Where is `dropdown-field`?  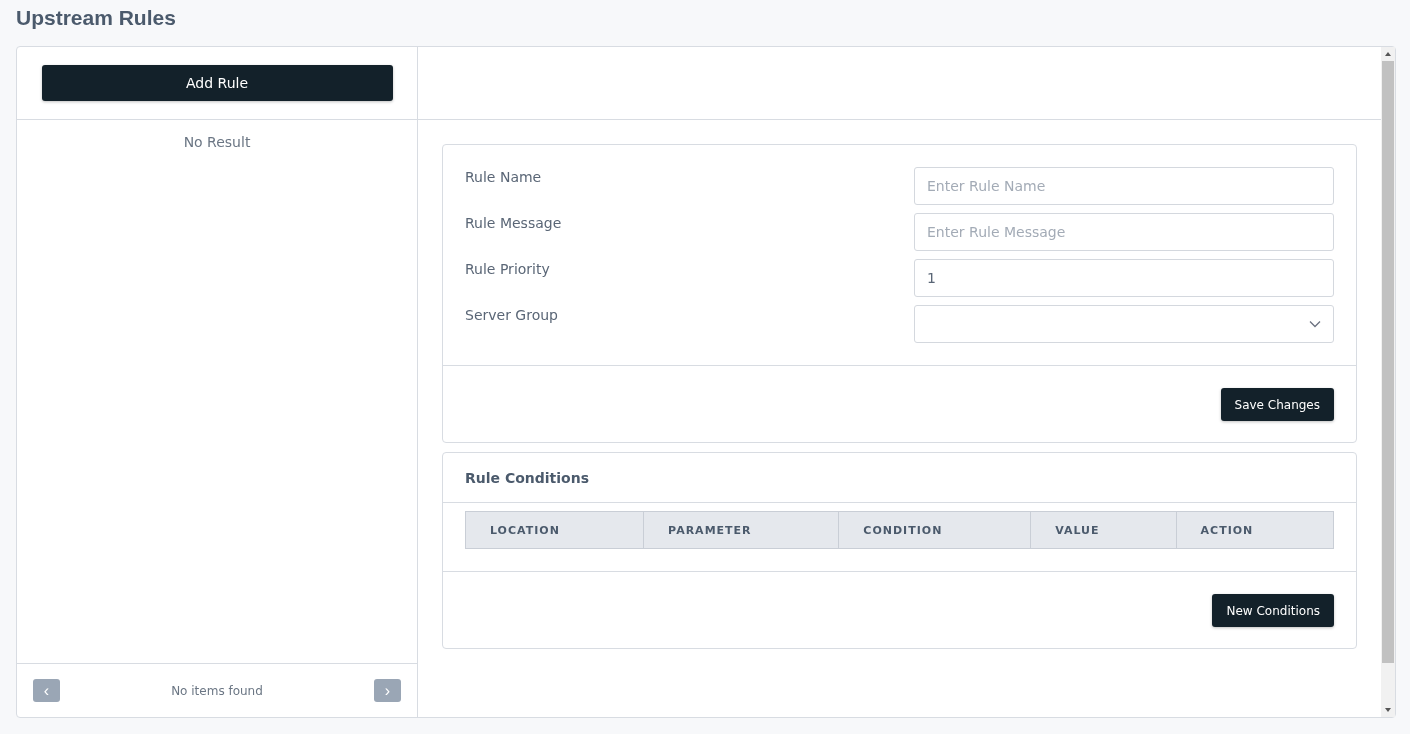
dropdown-field is located at coordinates (1124, 324).